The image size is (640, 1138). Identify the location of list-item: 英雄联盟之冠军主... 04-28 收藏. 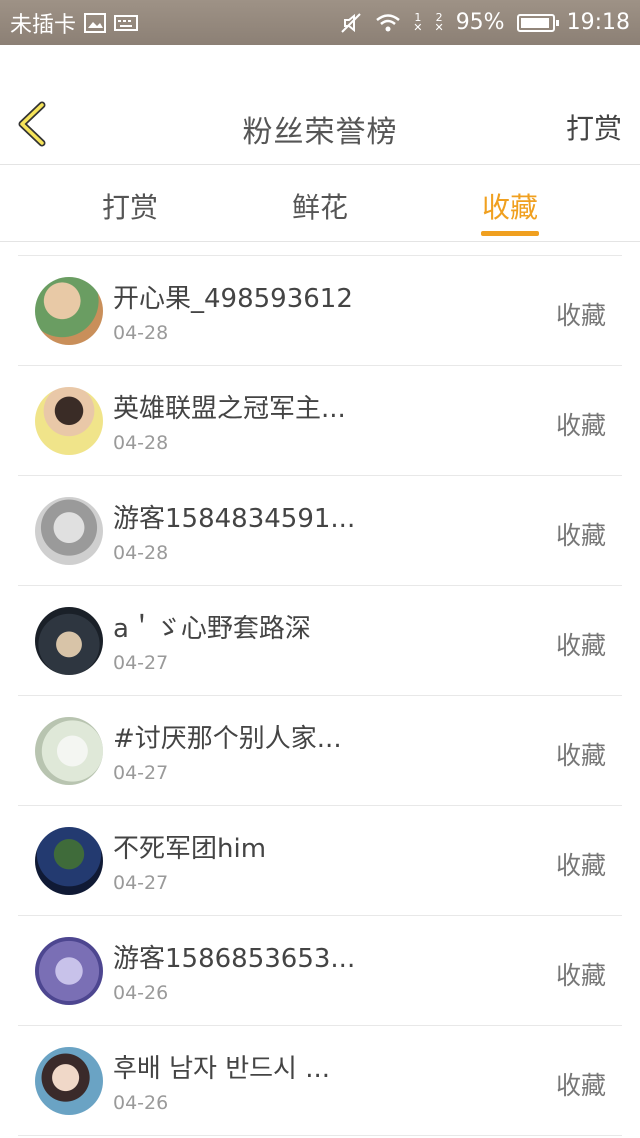
(320, 421).